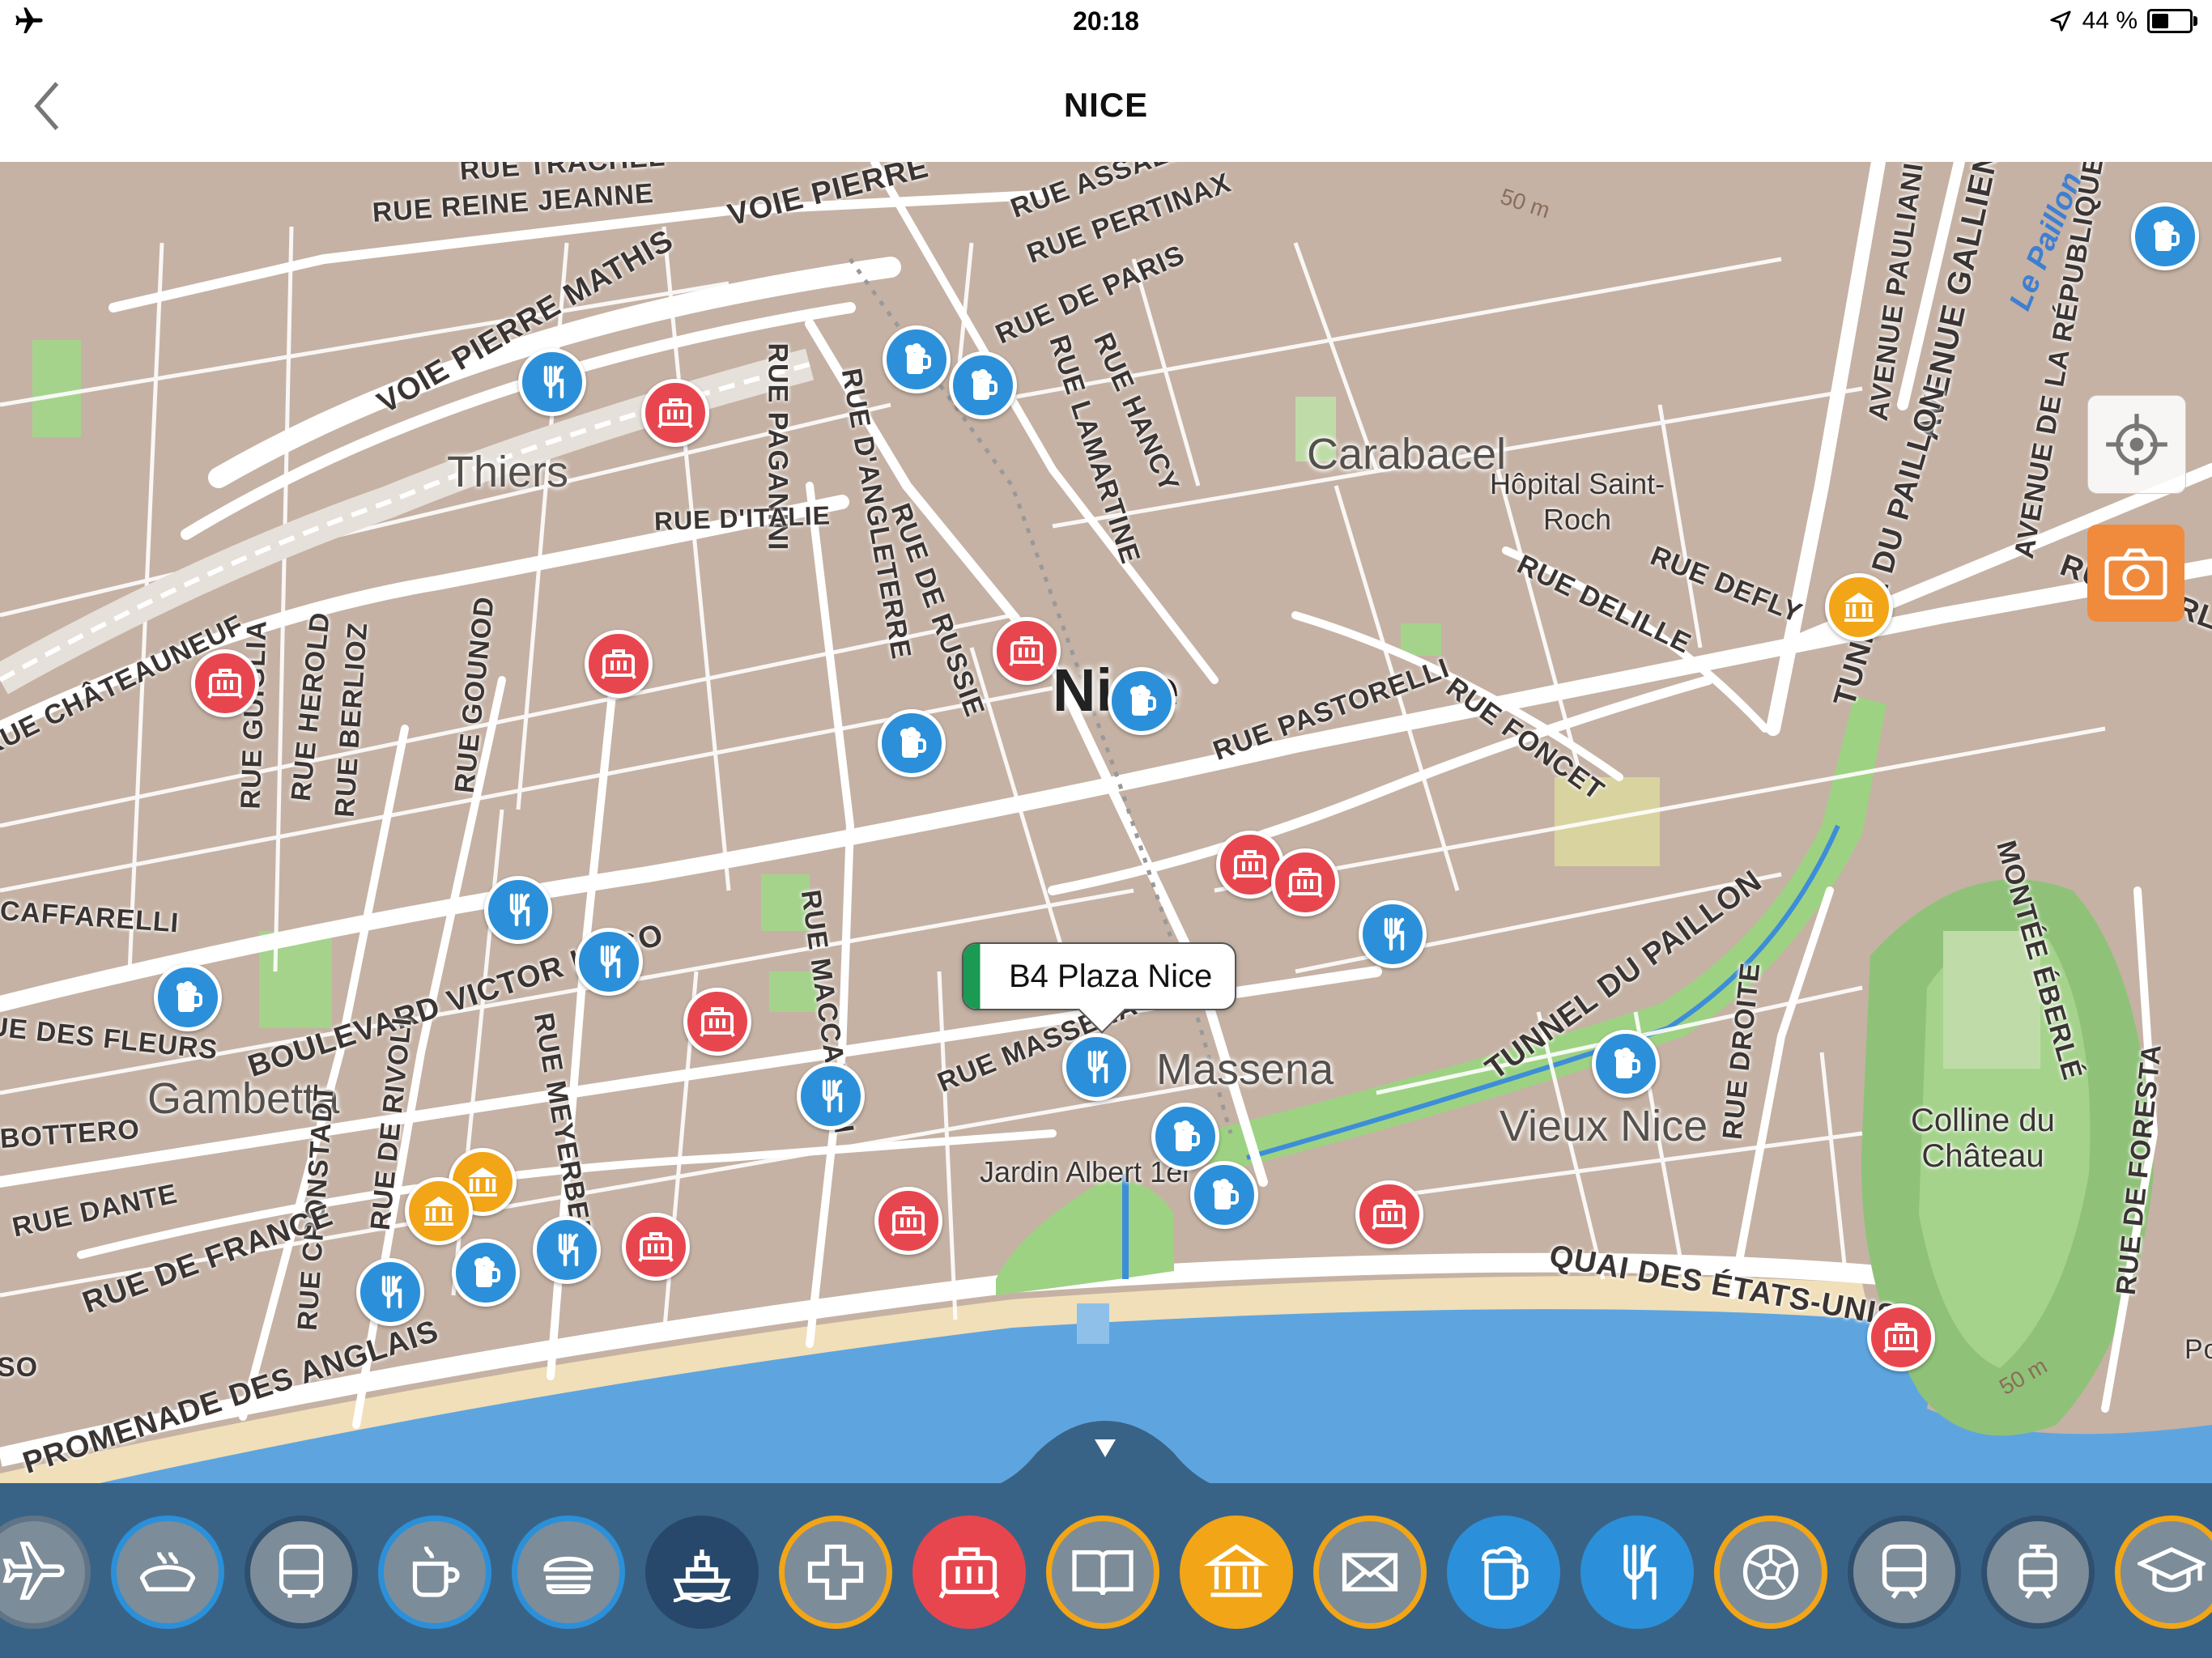 This screenshot has height=1658, width=2212. Describe the element at coordinates (167, 1572) in the screenshot. I see `category-button-bakery` at that location.